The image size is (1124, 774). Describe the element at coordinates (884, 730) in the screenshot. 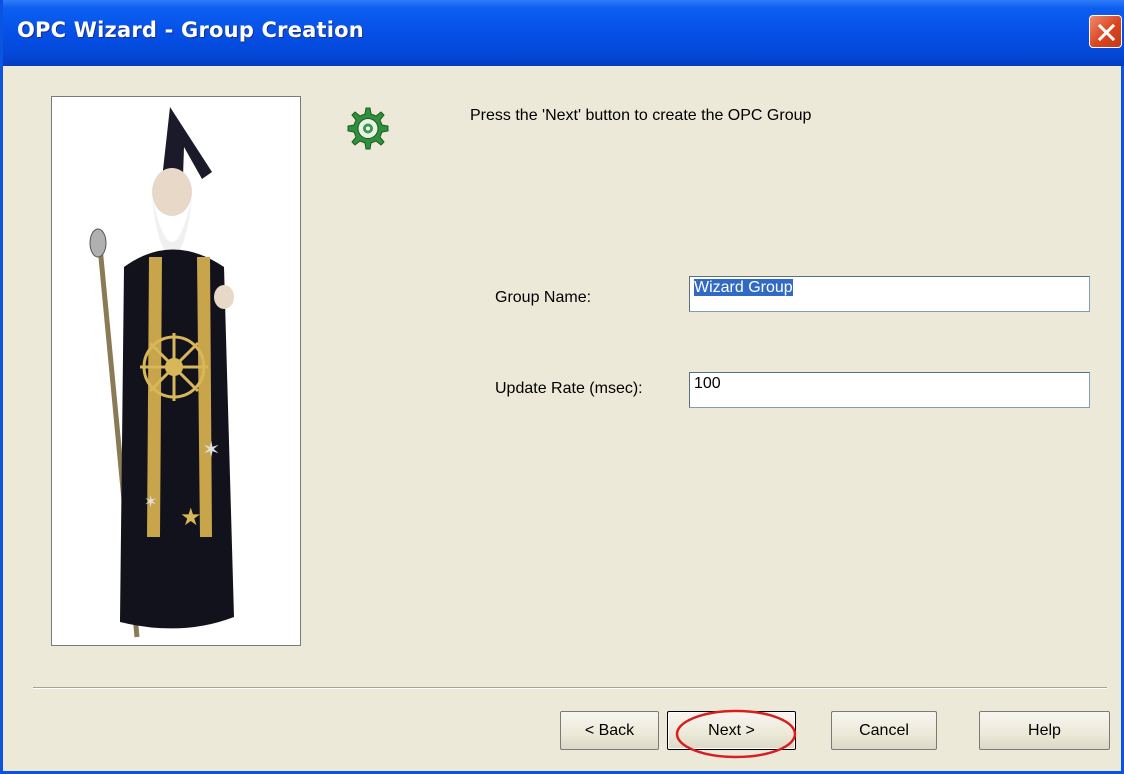

I see `cancel-button: Cancel` at that location.